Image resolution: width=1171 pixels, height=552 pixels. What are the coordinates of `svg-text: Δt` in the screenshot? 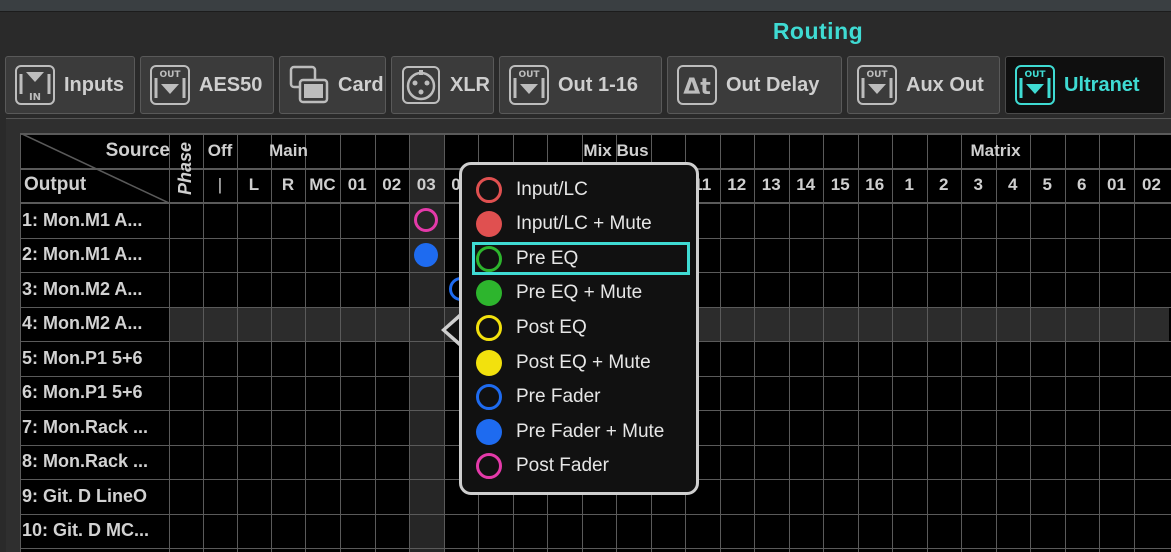 It's located at (697, 87).